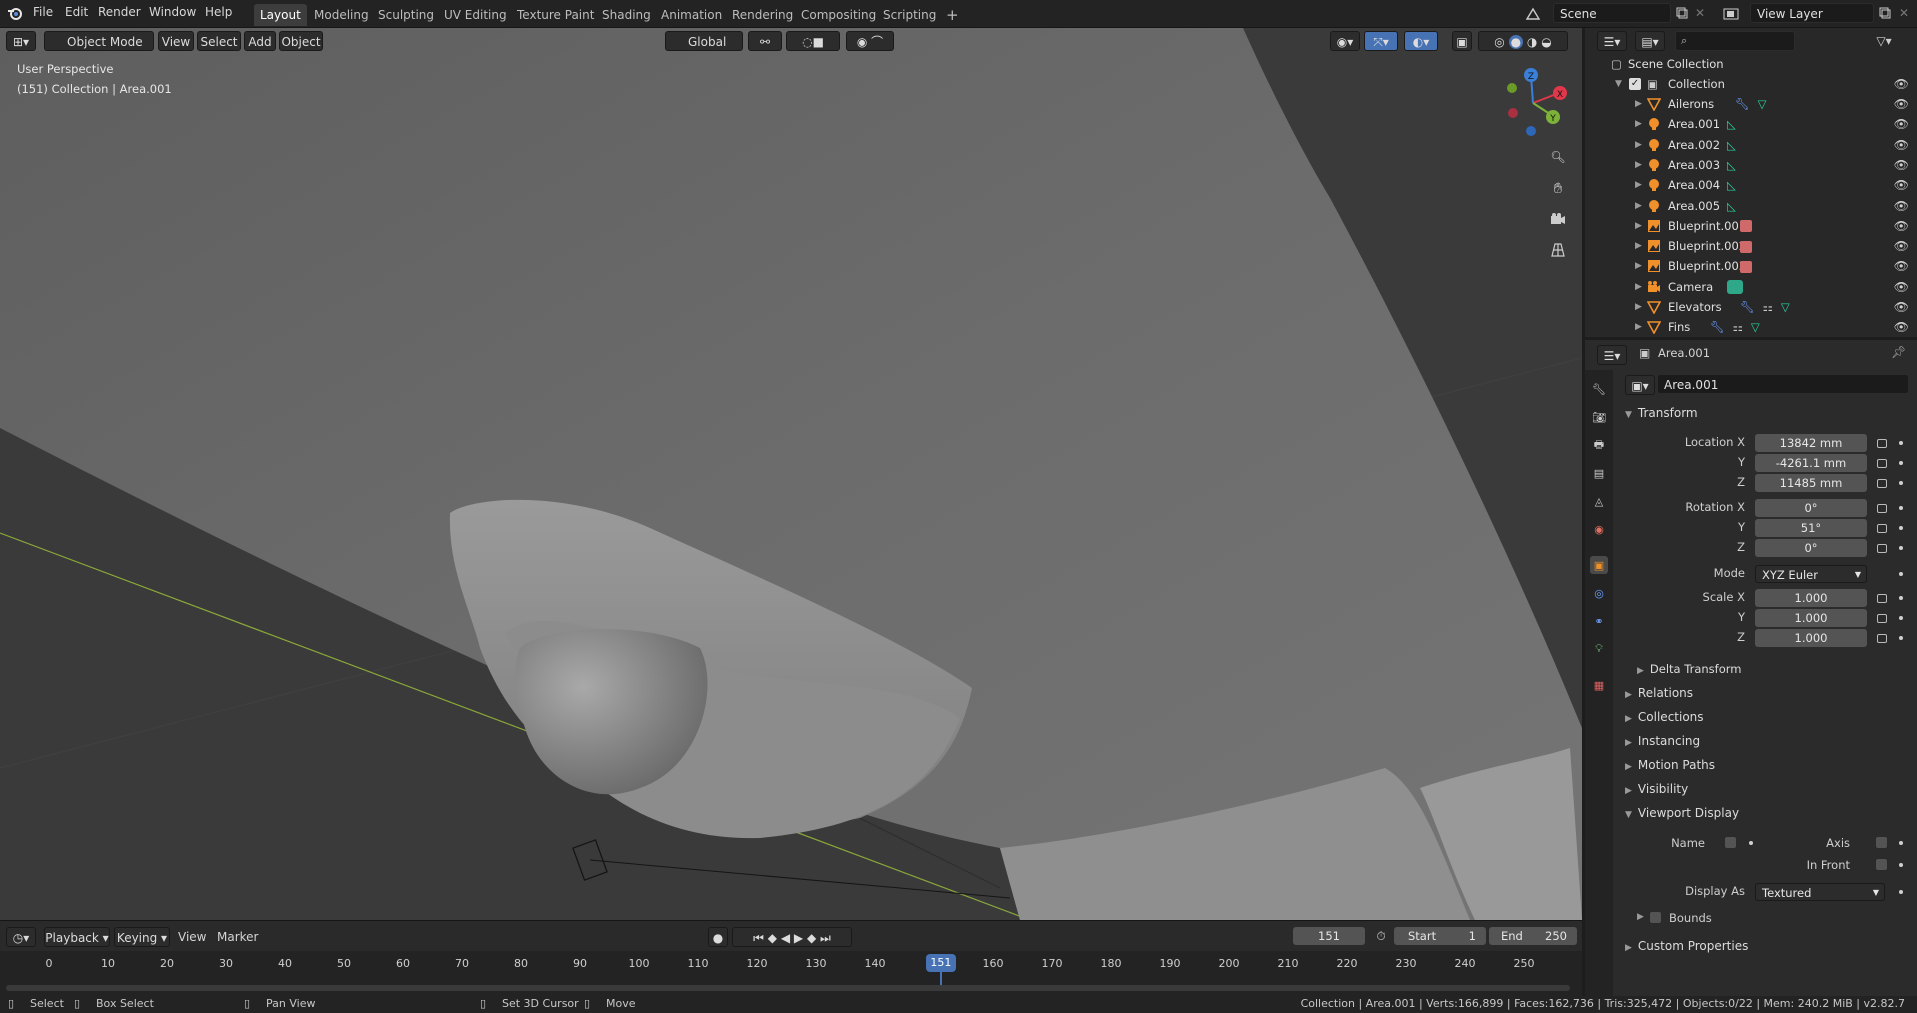 This screenshot has height=1013, width=1917. I want to click on in-front-checkbox, so click(1881, 864).